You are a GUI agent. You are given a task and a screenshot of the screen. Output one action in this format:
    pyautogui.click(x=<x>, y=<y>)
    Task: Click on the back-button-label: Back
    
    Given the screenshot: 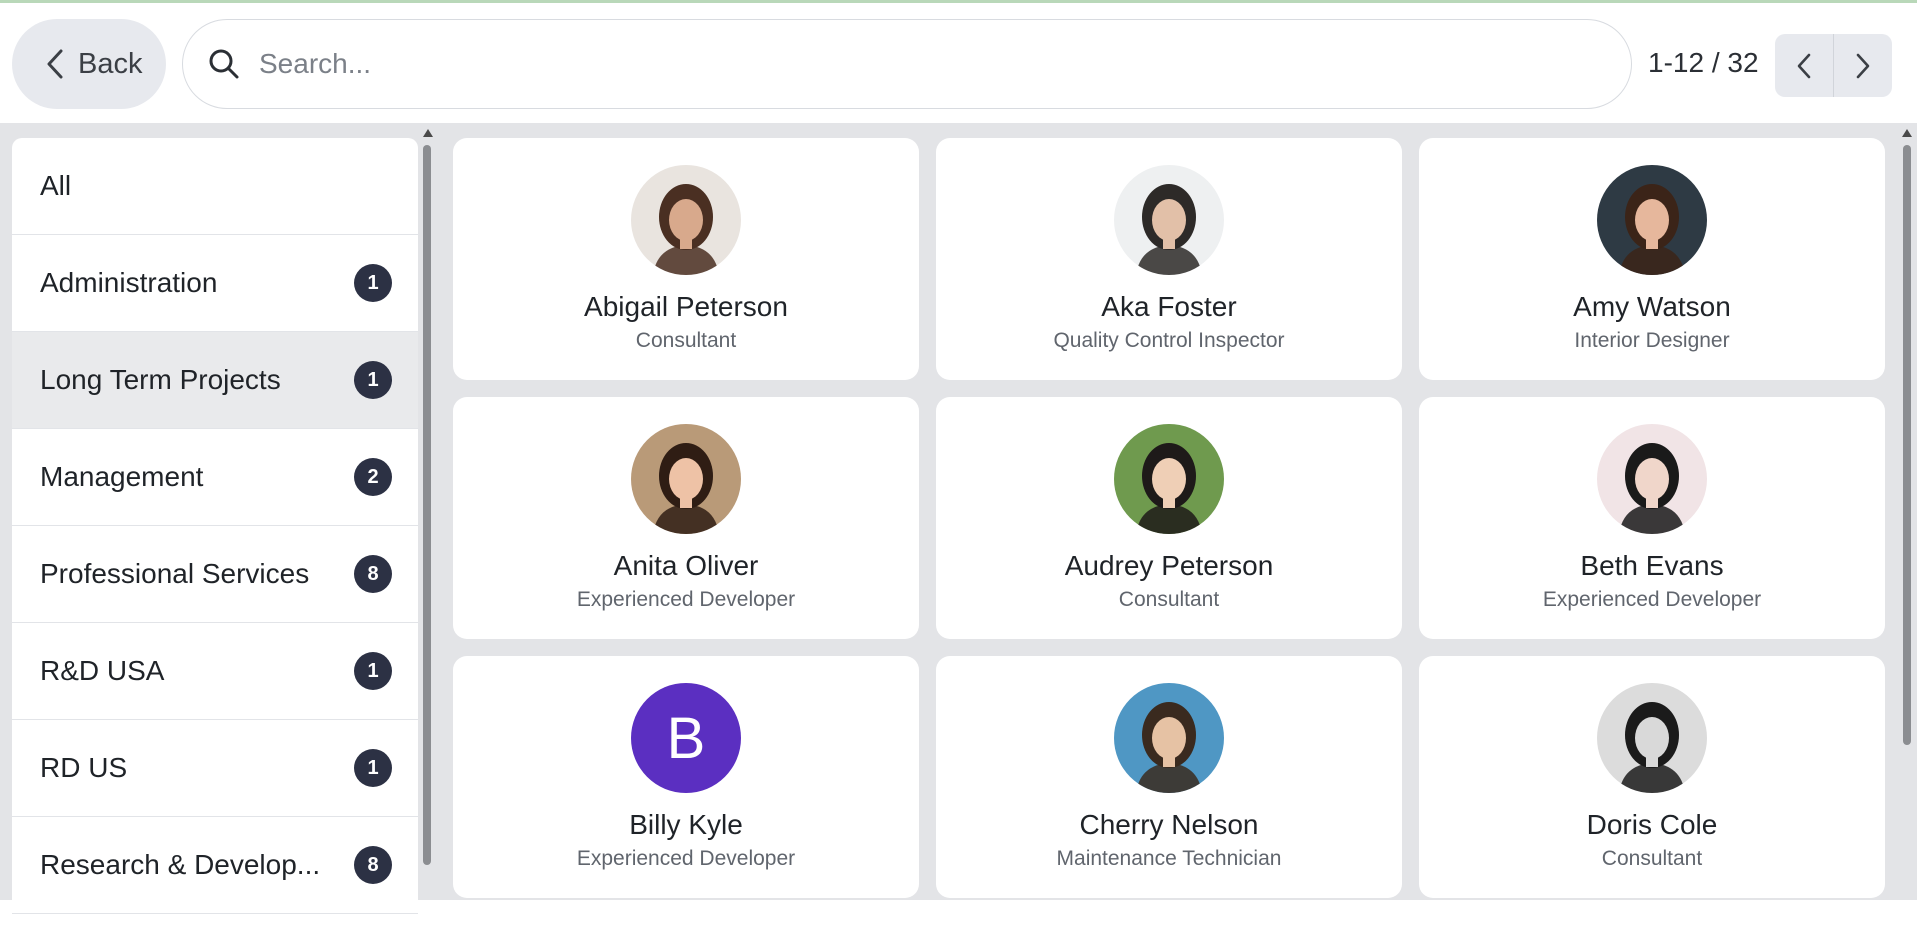 What is the action you would take?
    pyautogui.click(x=110, y=63)
    